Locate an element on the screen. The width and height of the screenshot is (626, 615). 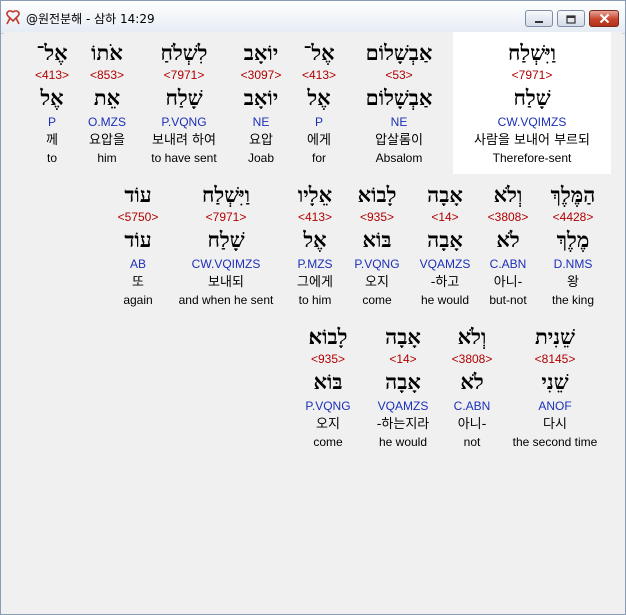
hebrew-word: אֹתוֹ is located at coordinates (107, 52).